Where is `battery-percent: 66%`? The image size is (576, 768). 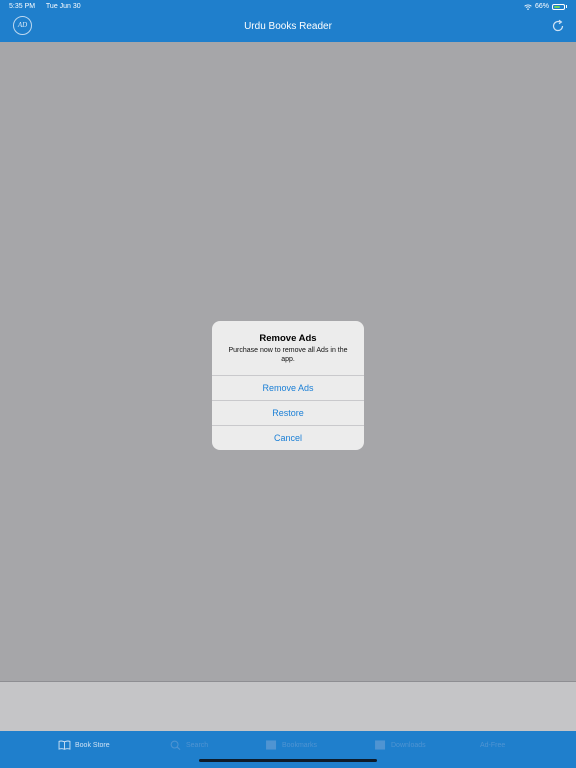 battery-percent: 66% is located at coordinates (541, 6).